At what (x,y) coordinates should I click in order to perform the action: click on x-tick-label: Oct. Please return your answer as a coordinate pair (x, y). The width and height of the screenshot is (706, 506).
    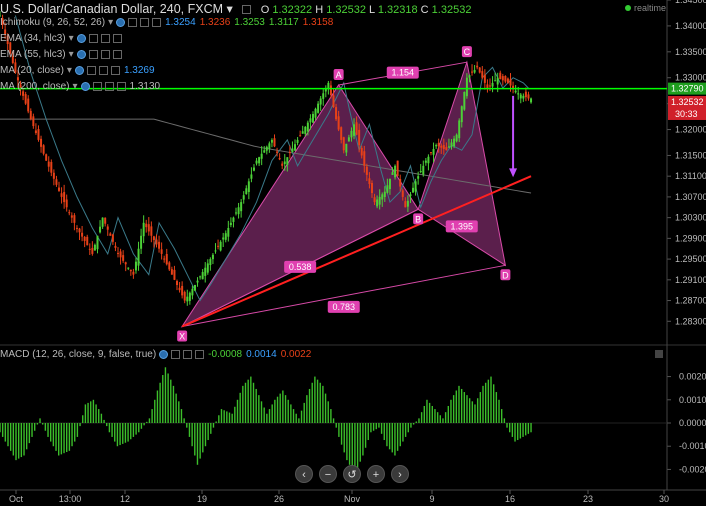
    Looking at the image, I should click on (16, 499).